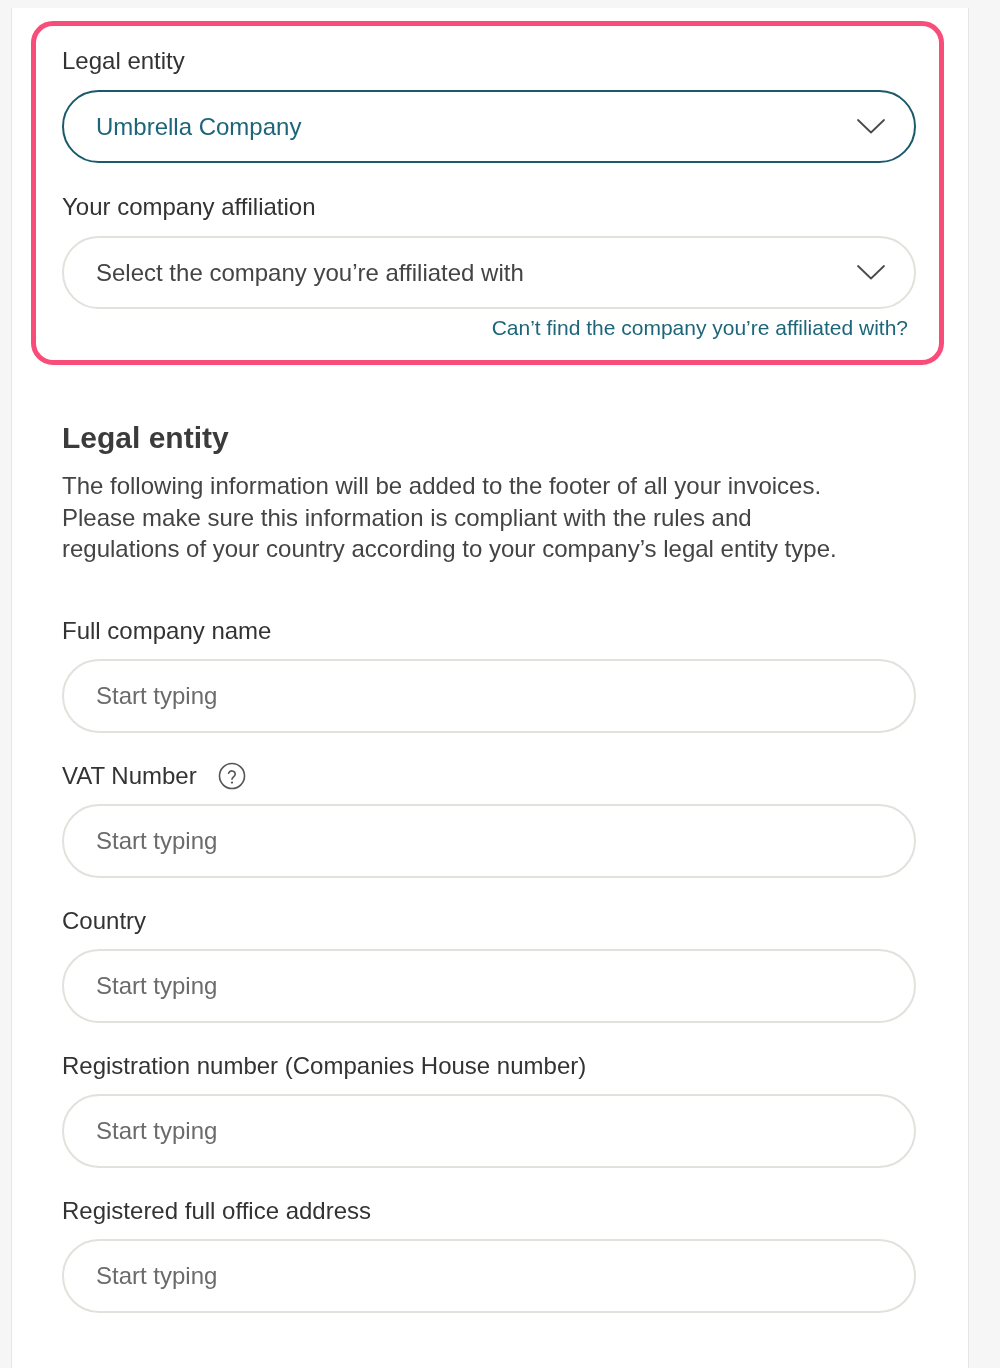  Describe the element at coordinates (699, 328) in the screenshot. I see `help-link: Can’t find the company you’re affiliated with?` at that location.